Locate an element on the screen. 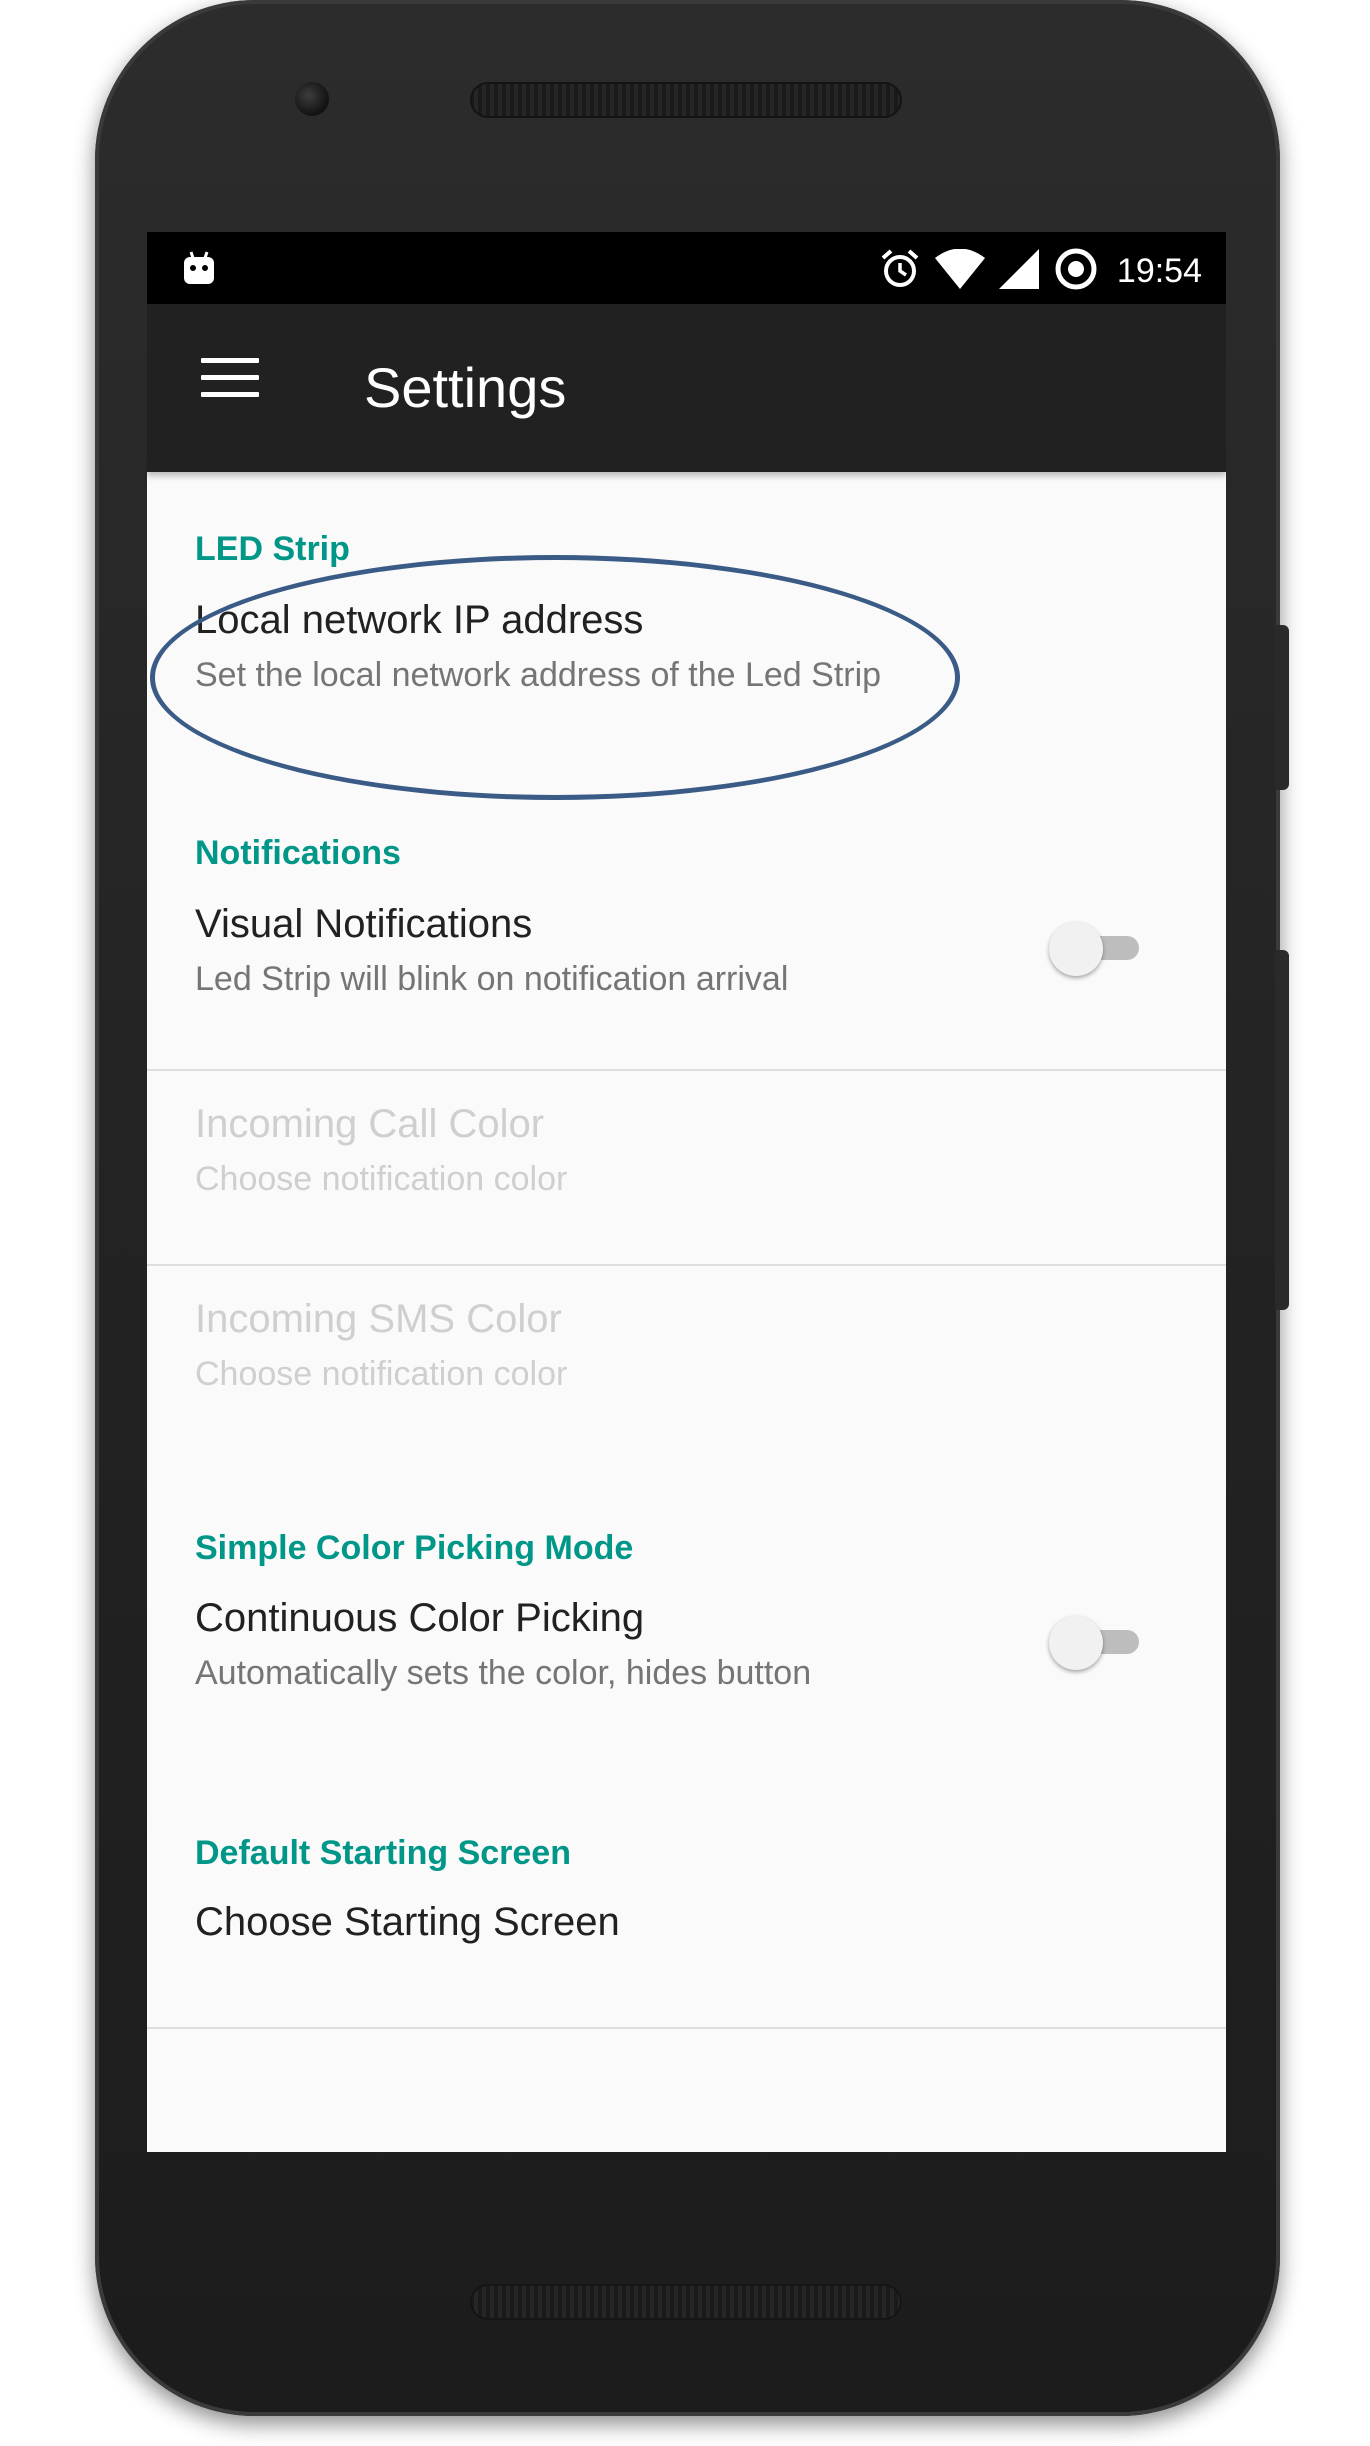 This screenshot has width=1370, height=2446. highlight-ellipse is located at coordinates (555, 677).